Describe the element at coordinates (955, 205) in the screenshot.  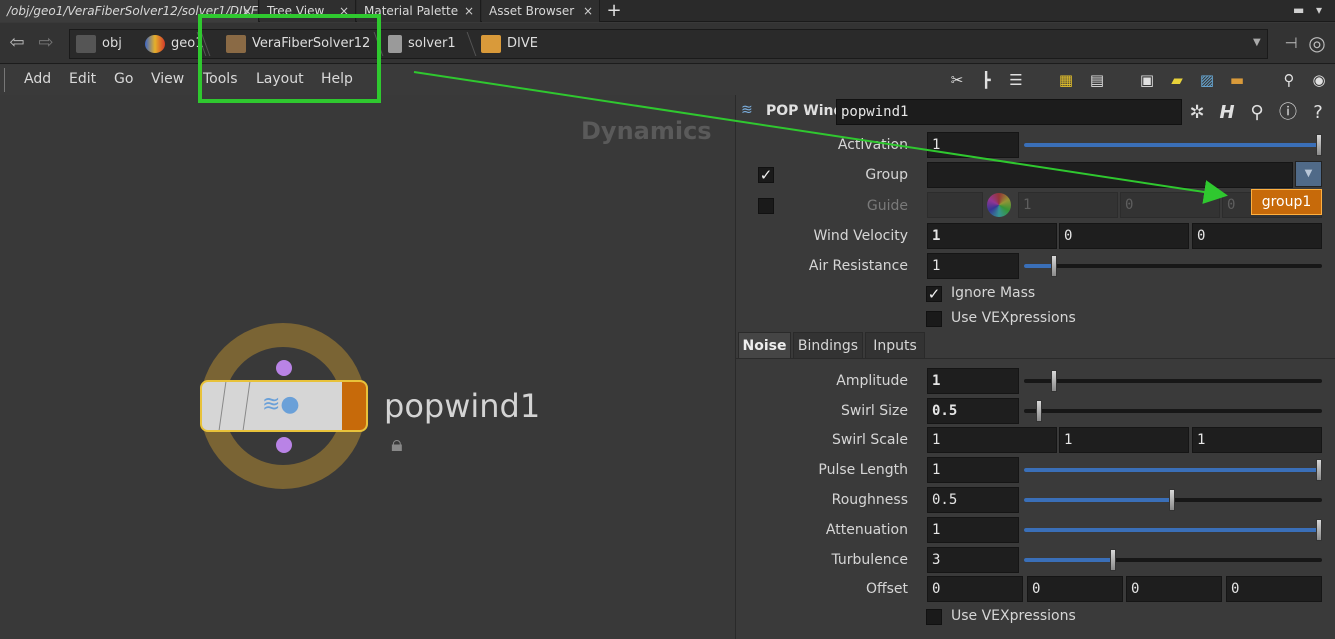
I see `guide-color-swatch` at that location.